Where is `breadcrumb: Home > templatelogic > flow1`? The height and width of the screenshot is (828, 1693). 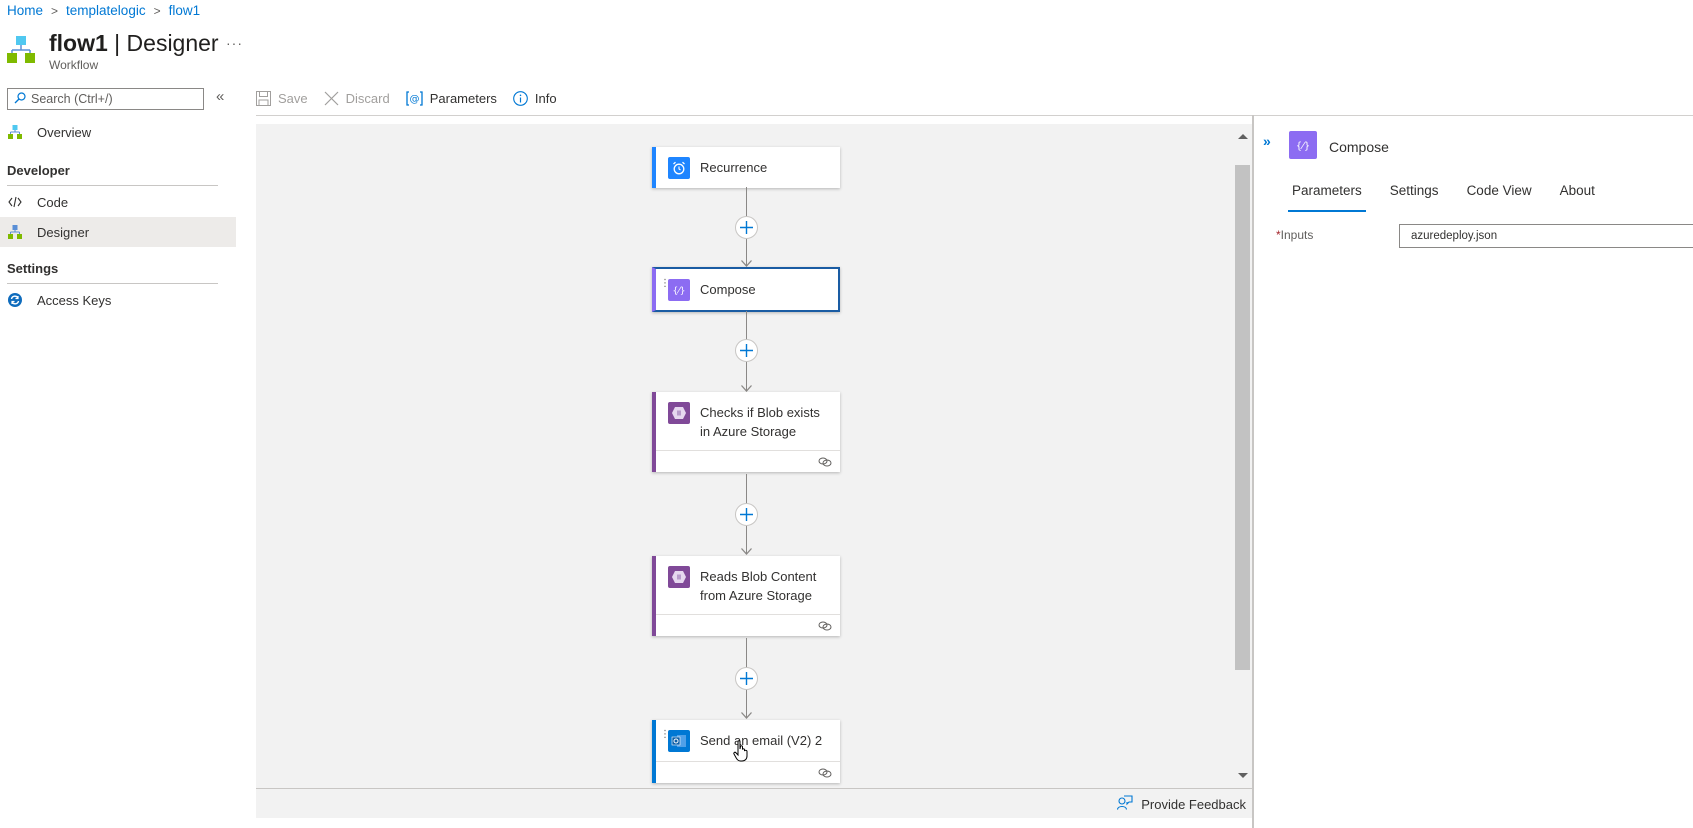
breadcrumb: Home > templatelogic > flow1 is located at coordinates (103, 10).